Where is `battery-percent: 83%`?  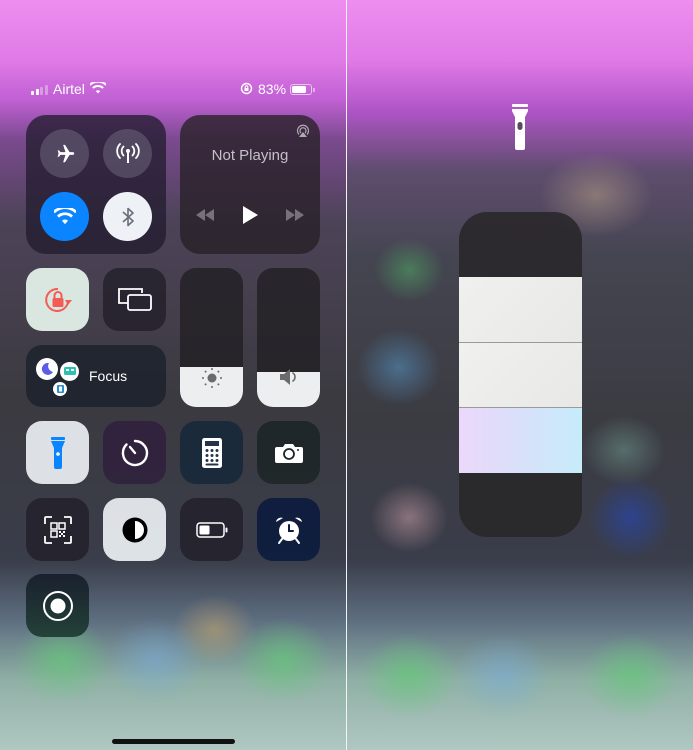 battery-percent: 83% is located at coordinates (272, 89).